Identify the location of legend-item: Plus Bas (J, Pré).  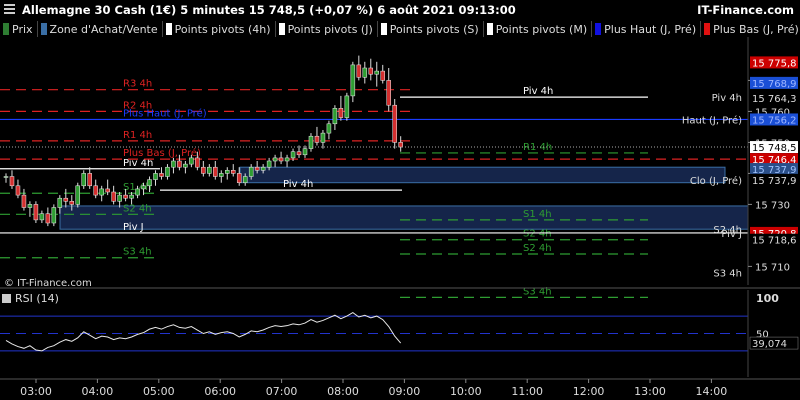
(750, 29).